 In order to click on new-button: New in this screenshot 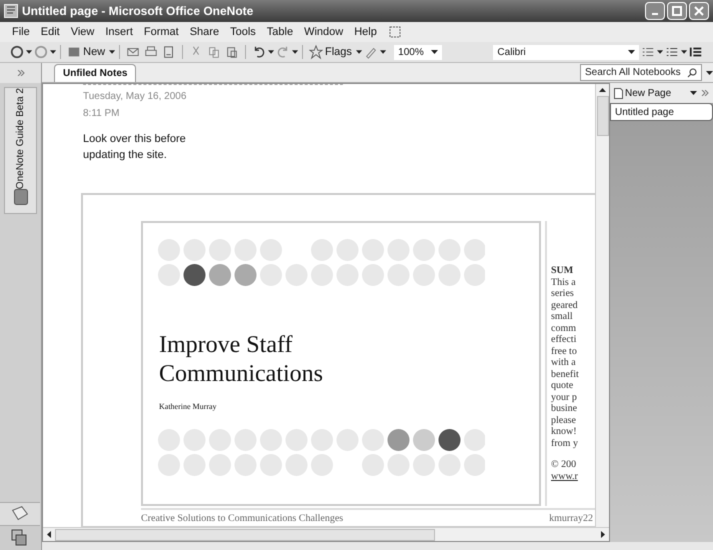, I will do `click(94, 52)`.